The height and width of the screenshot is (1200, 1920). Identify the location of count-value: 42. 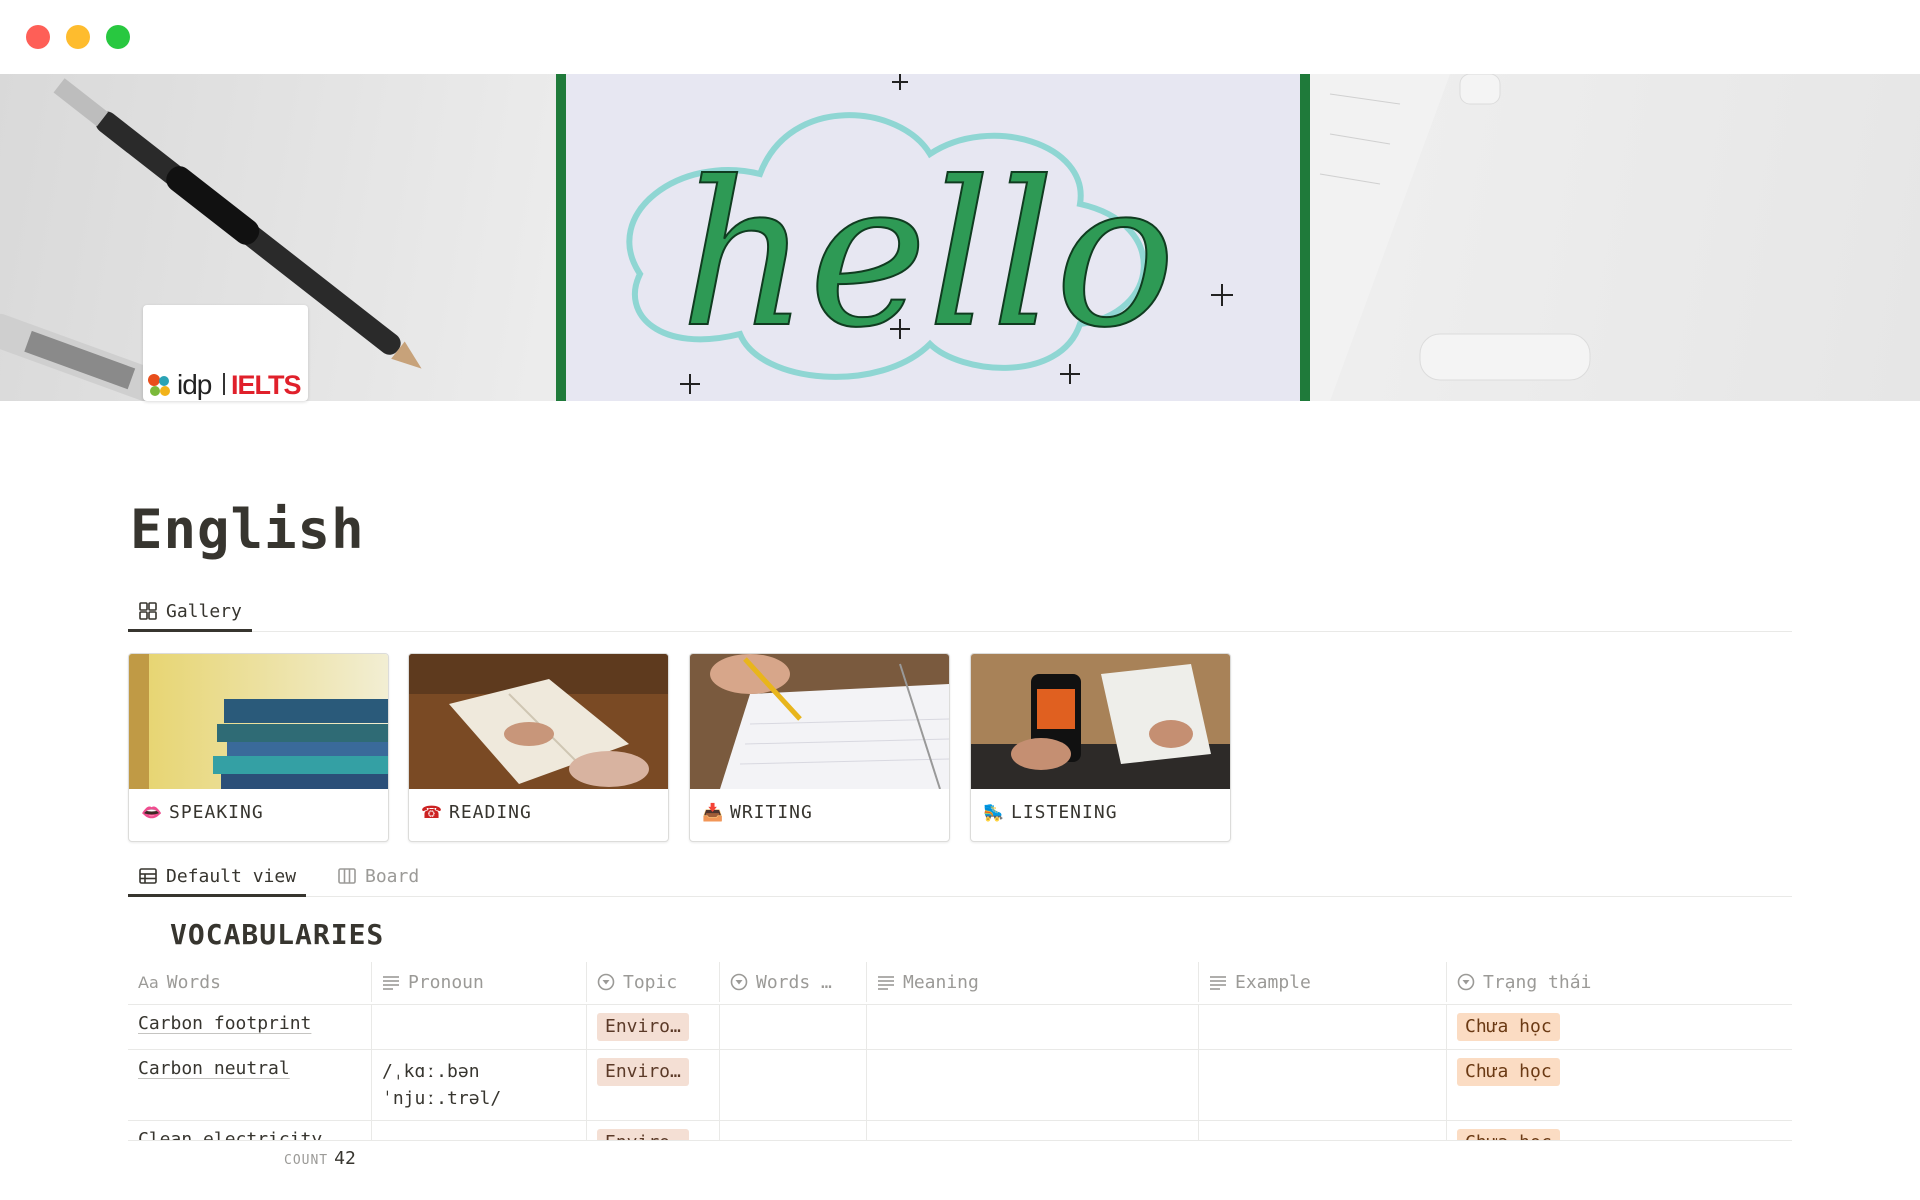
(345, 1158).